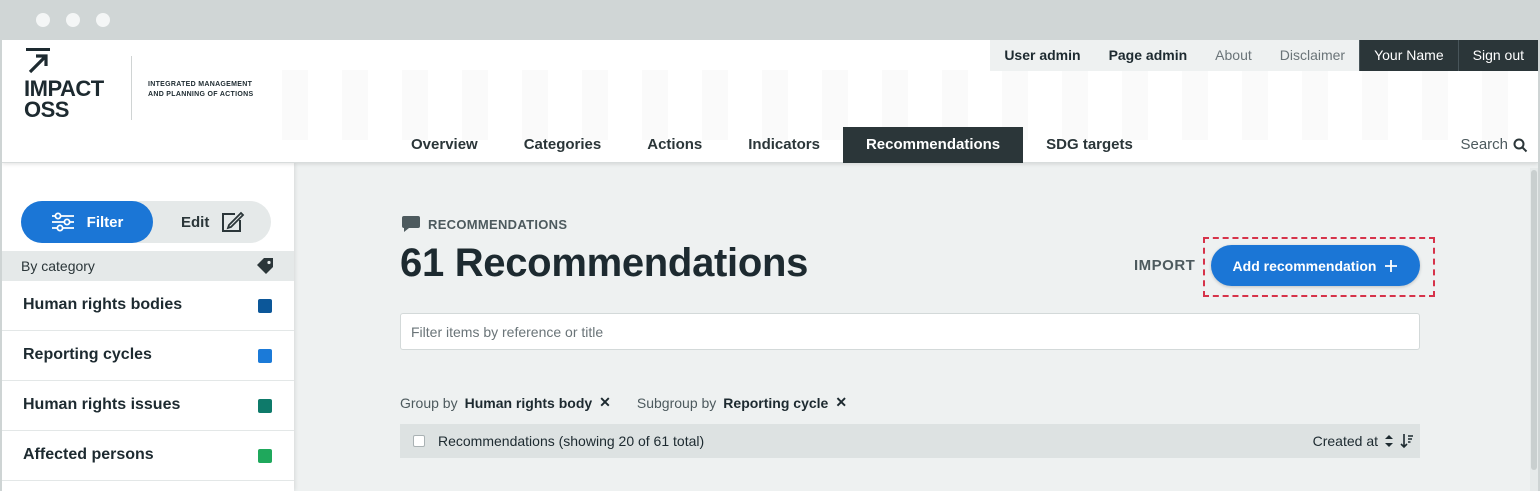  What do you see at coordinates (1389, 441) in the screenshot?
I see `sort-updown-icon` at bounding box center [1389, 441].